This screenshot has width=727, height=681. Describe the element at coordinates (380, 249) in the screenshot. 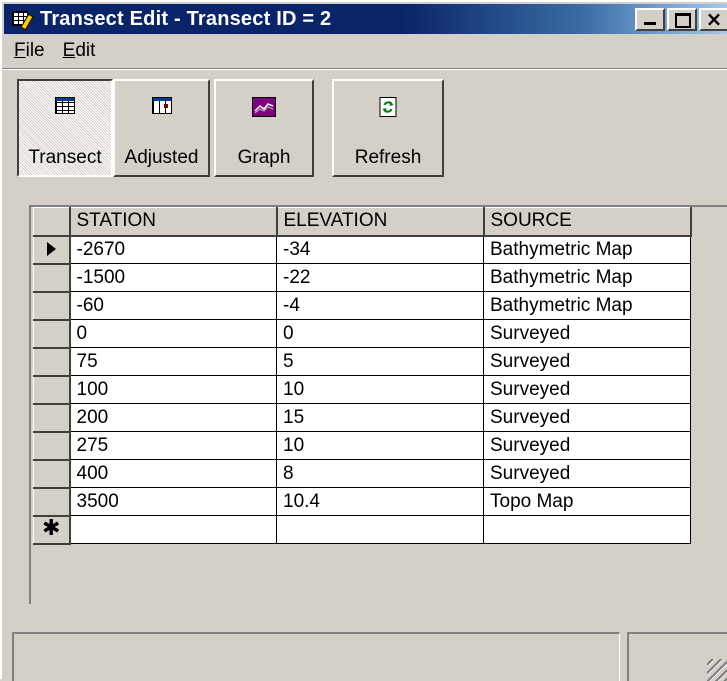

I see `elevation-cell: -34` at that location.